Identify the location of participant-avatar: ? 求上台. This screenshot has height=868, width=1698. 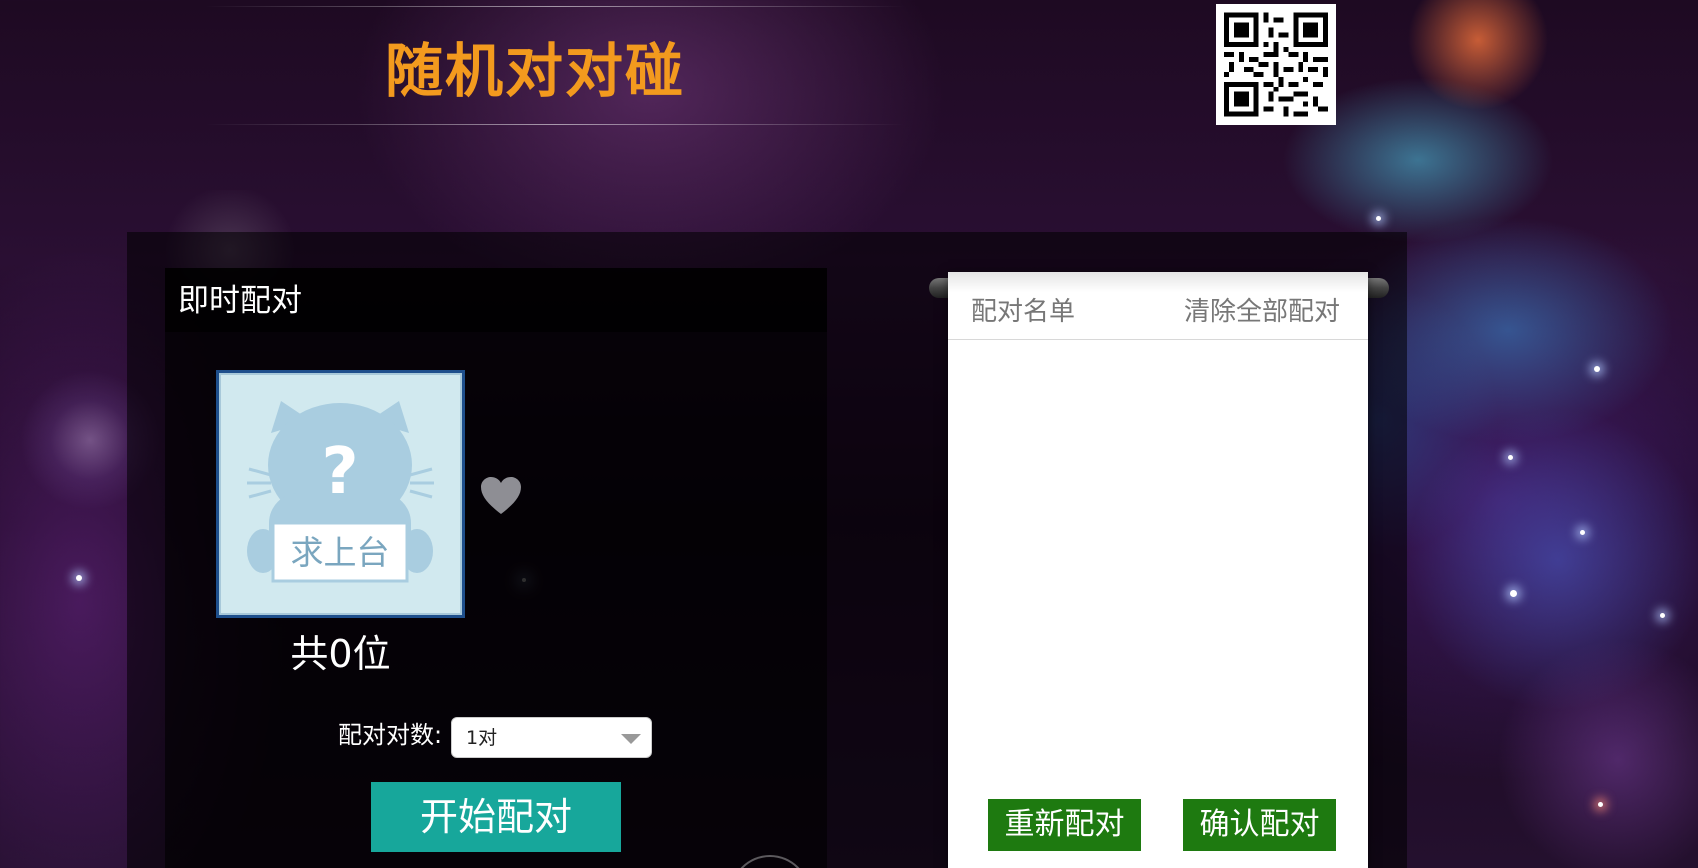
(340, 494).